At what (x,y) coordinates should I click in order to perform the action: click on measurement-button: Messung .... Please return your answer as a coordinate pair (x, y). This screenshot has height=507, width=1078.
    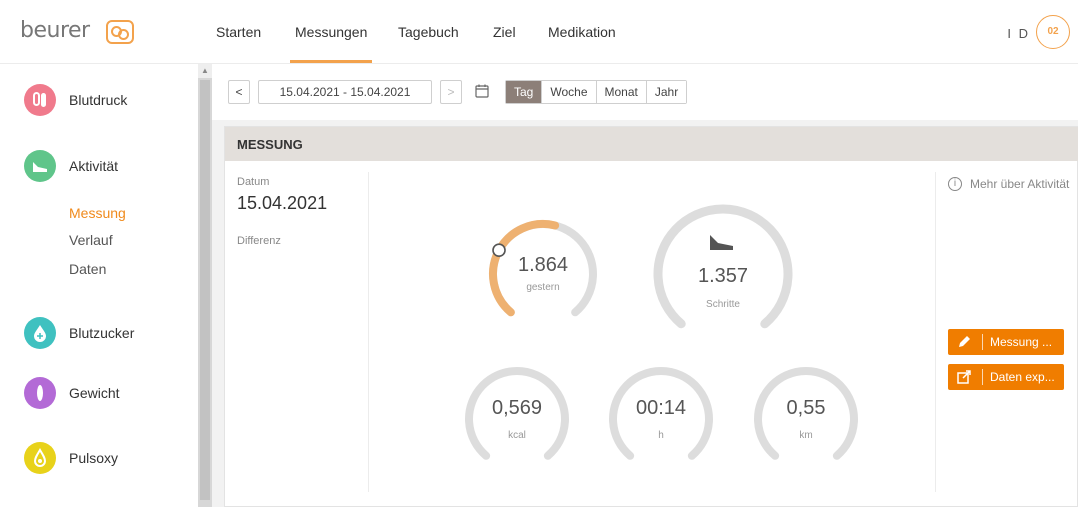
    Looking at the image, I should click on (1006, 342).